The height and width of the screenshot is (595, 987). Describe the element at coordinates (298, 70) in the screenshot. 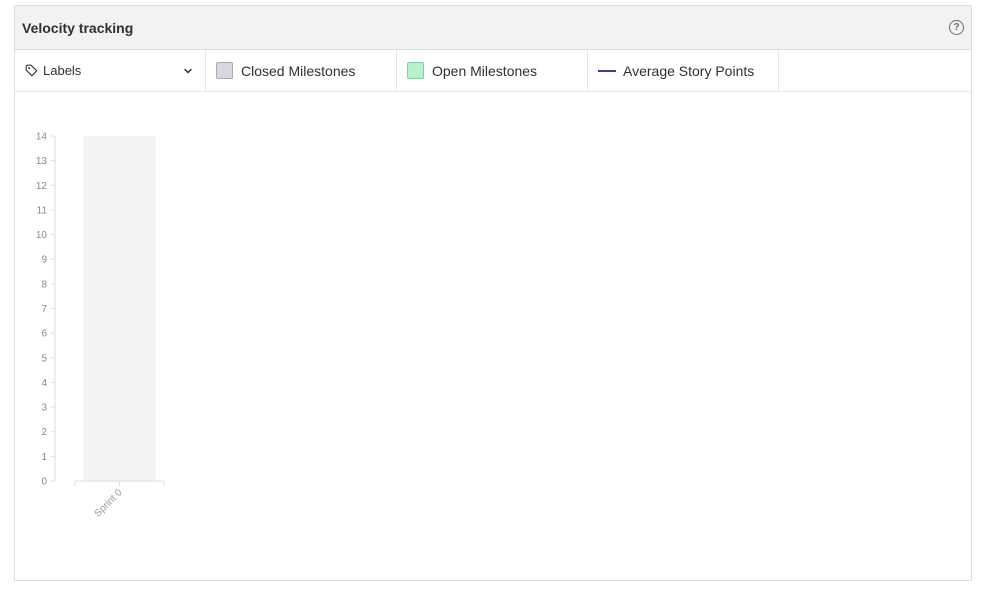

I see `legend-item-label: Closed Milestones` at that location.